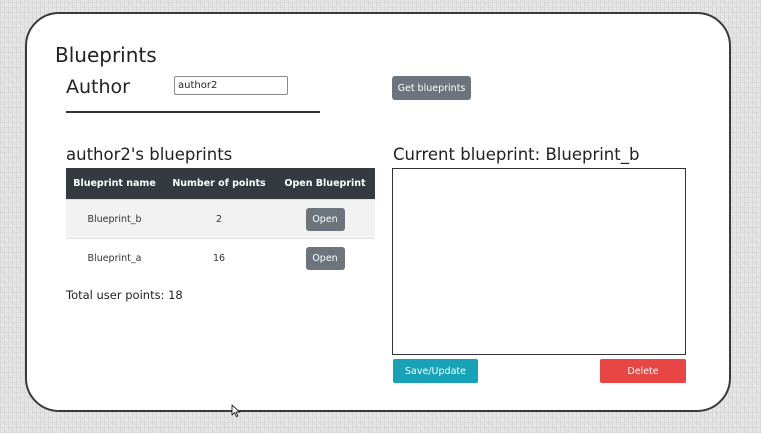 Image resolution: width=761 pixels, height=433 pixels. I want to click on get-blueprints-button: Get blueprints, so click(431, 88).